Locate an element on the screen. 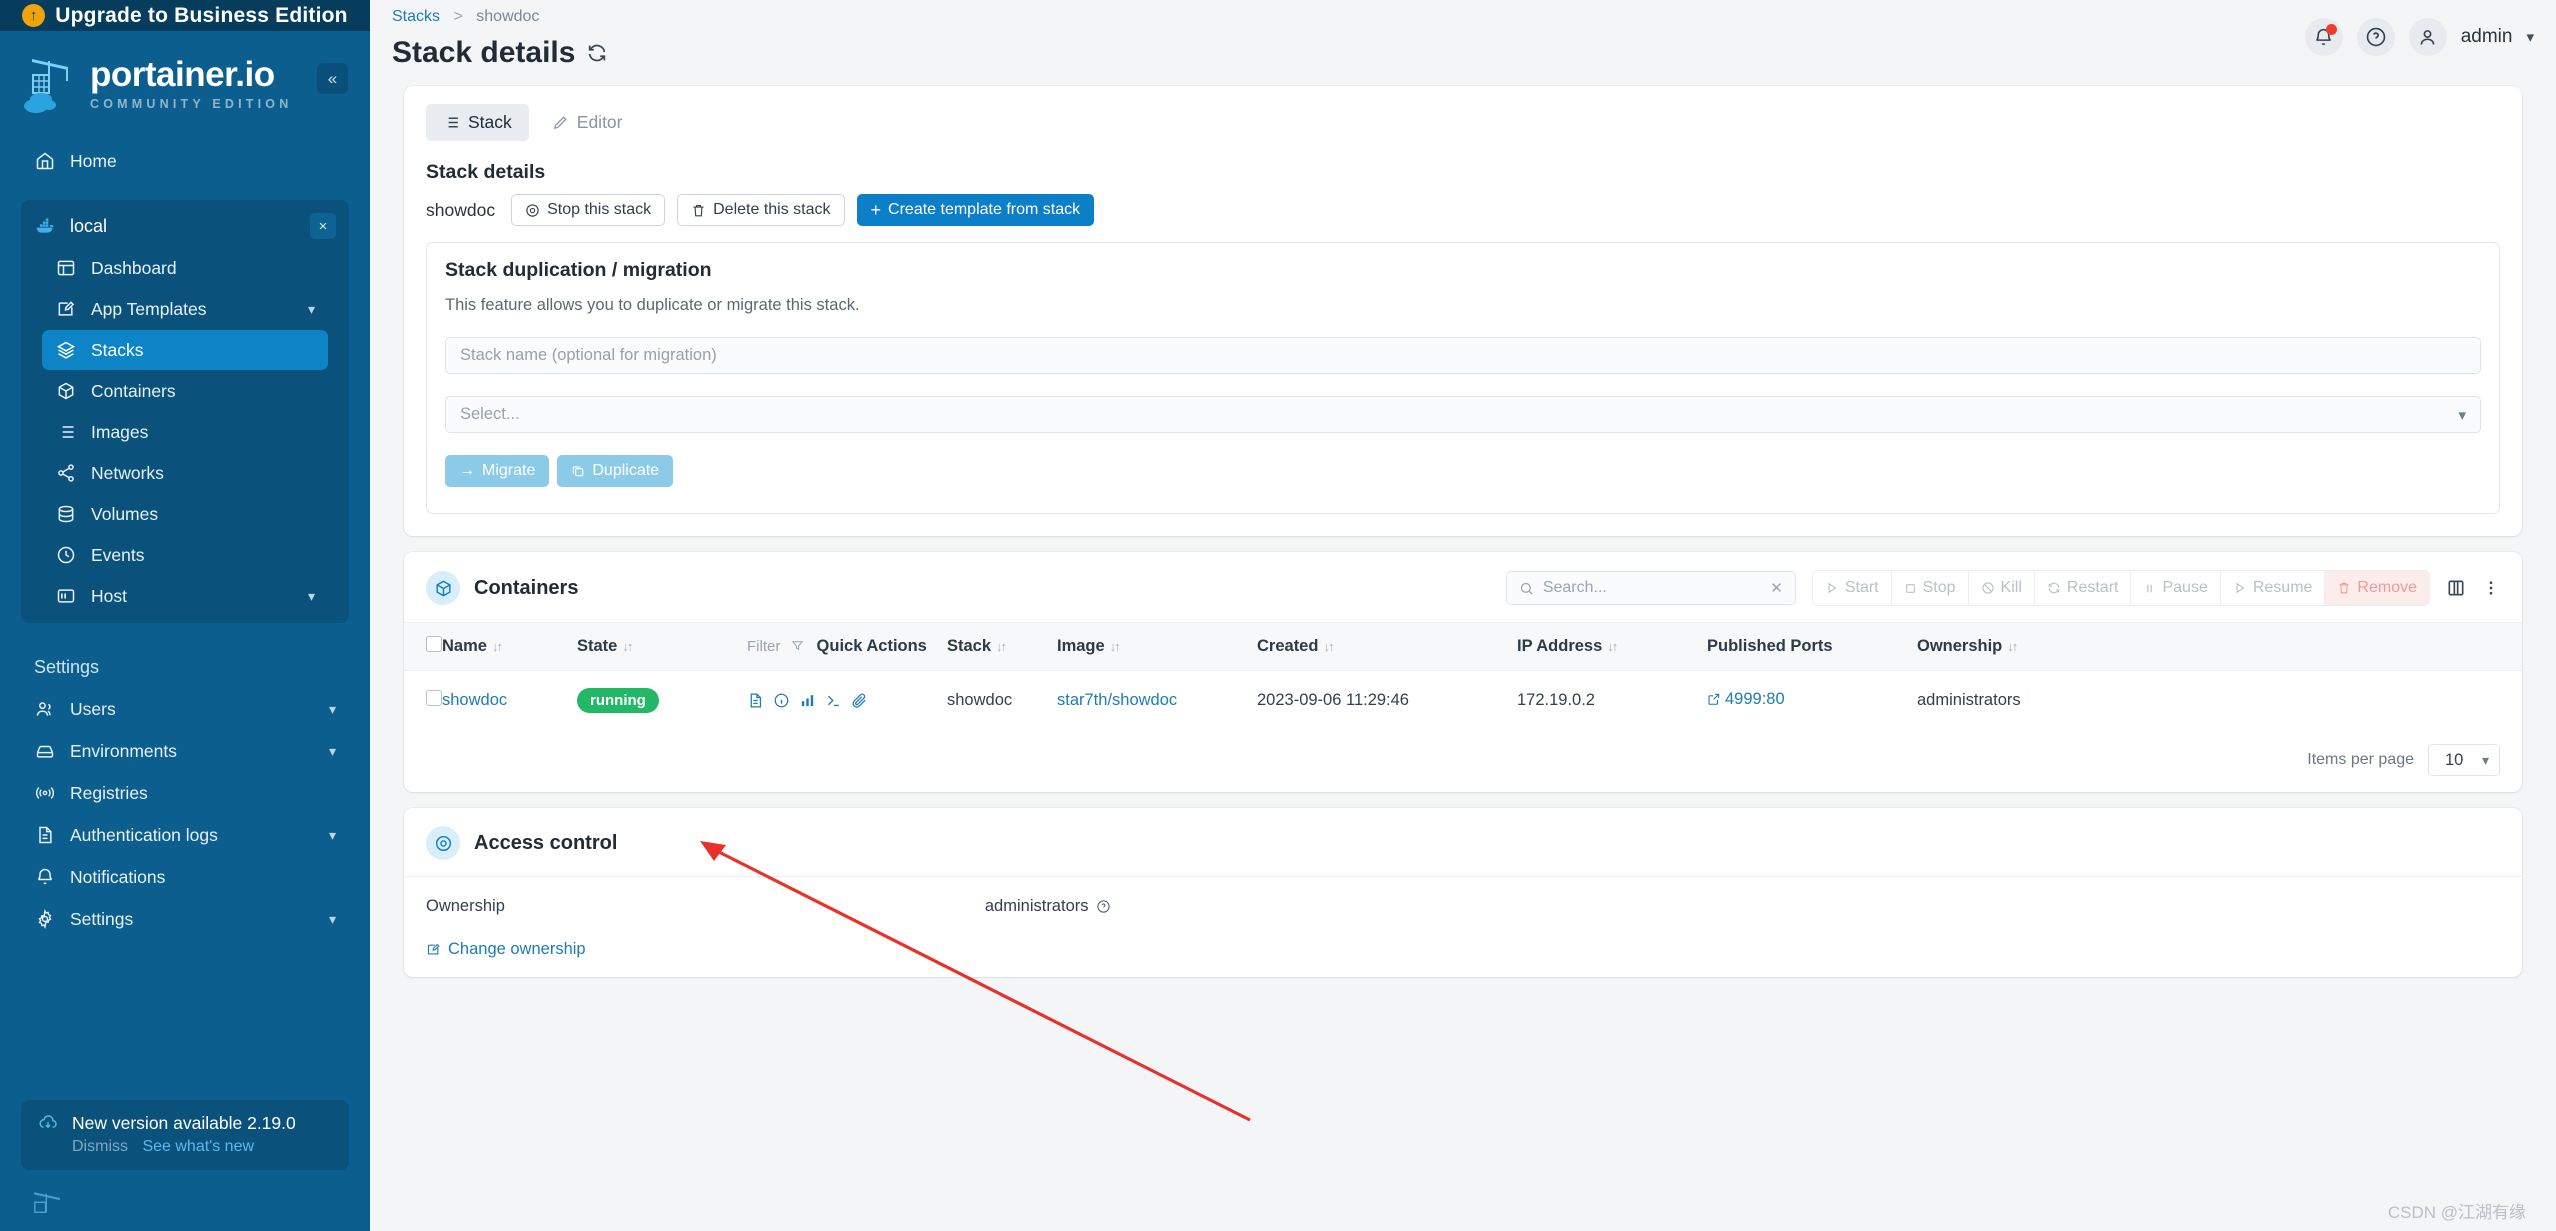  column-name: Name ↓↑ is located at coordinates (509, 646).